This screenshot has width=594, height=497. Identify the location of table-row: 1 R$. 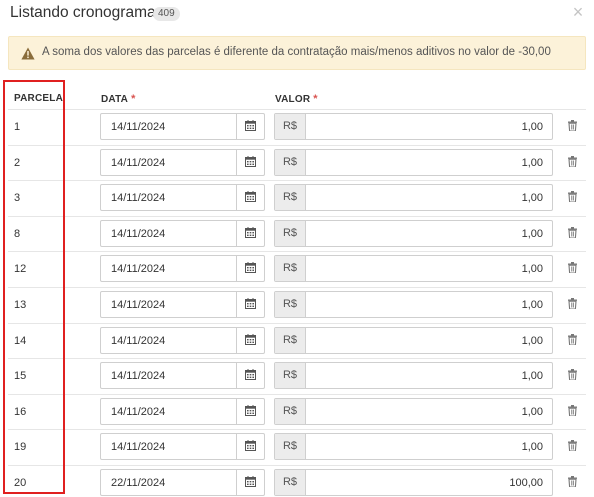
(297, 128).